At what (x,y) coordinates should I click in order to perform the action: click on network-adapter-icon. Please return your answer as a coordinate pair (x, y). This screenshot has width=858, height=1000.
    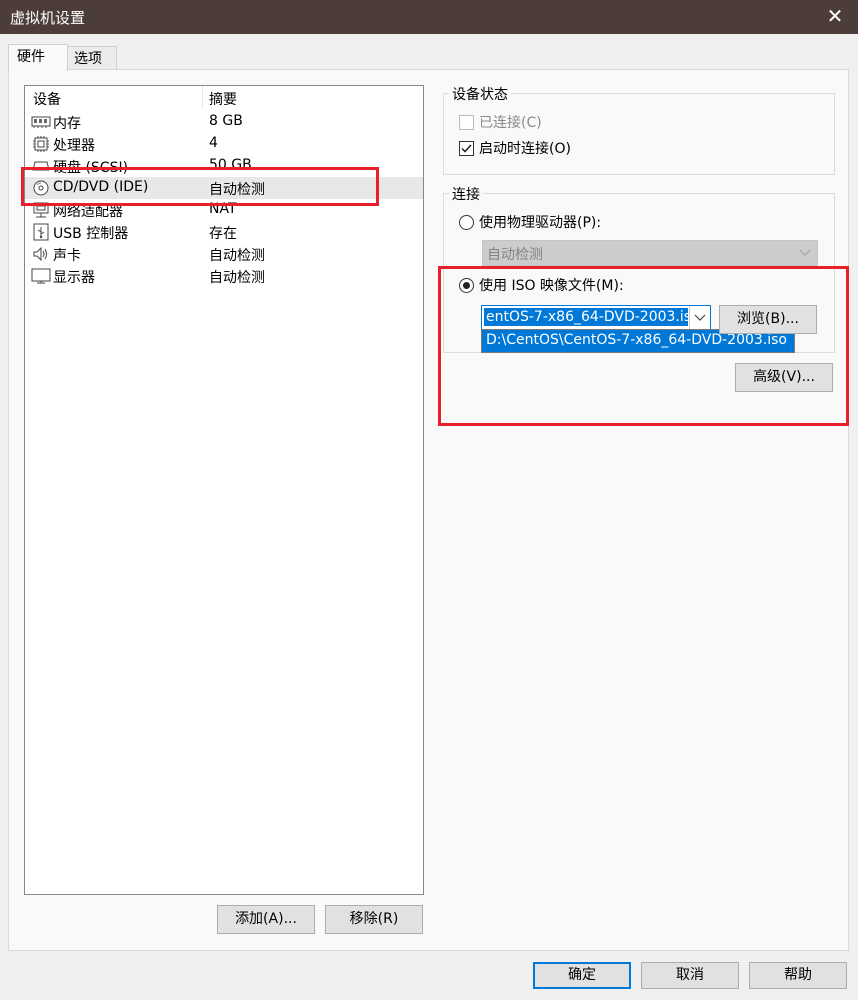
    Looking at the image, I should click on (41, 210).